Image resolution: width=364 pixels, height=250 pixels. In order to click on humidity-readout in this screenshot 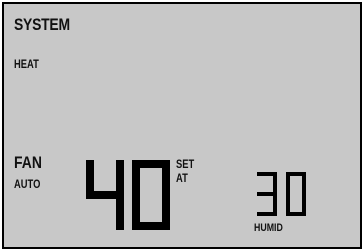, I will do `click(281, 194)`.